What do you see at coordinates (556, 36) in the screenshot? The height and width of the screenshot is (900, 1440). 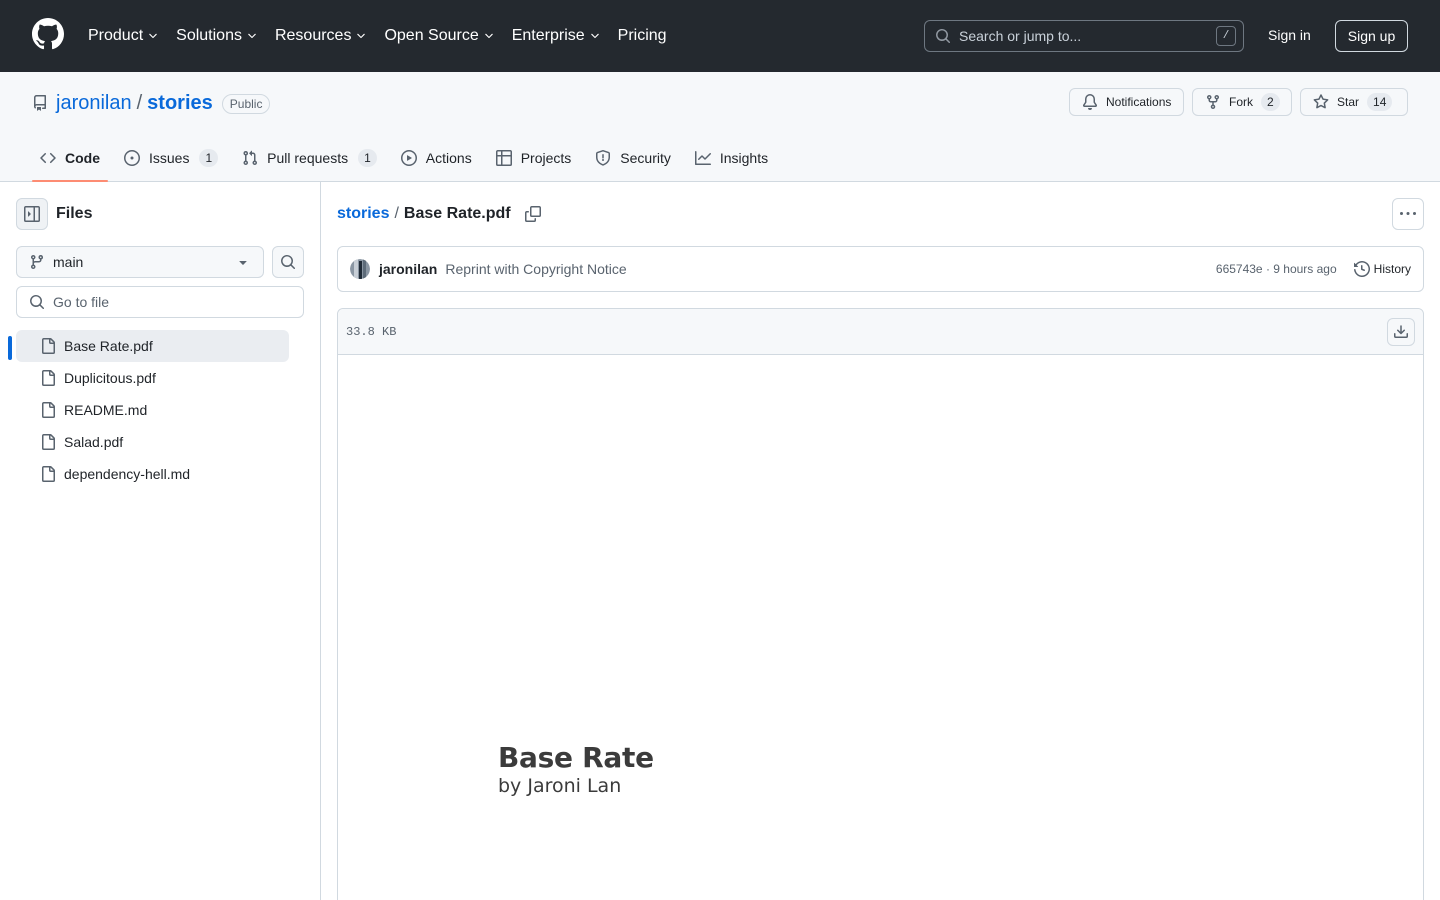 I see `nav-enterprise: Enterprise` at bounding box center [556, 36].